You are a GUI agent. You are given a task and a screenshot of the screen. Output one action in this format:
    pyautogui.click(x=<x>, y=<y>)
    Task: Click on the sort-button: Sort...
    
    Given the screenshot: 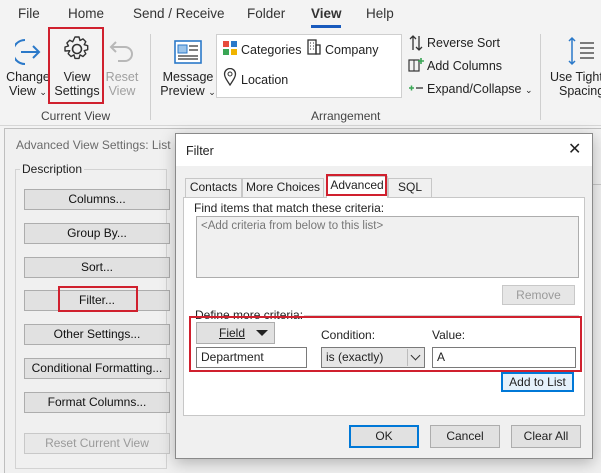 What is the action you would take?
    pyautogui.click(x=97, y=267)
    